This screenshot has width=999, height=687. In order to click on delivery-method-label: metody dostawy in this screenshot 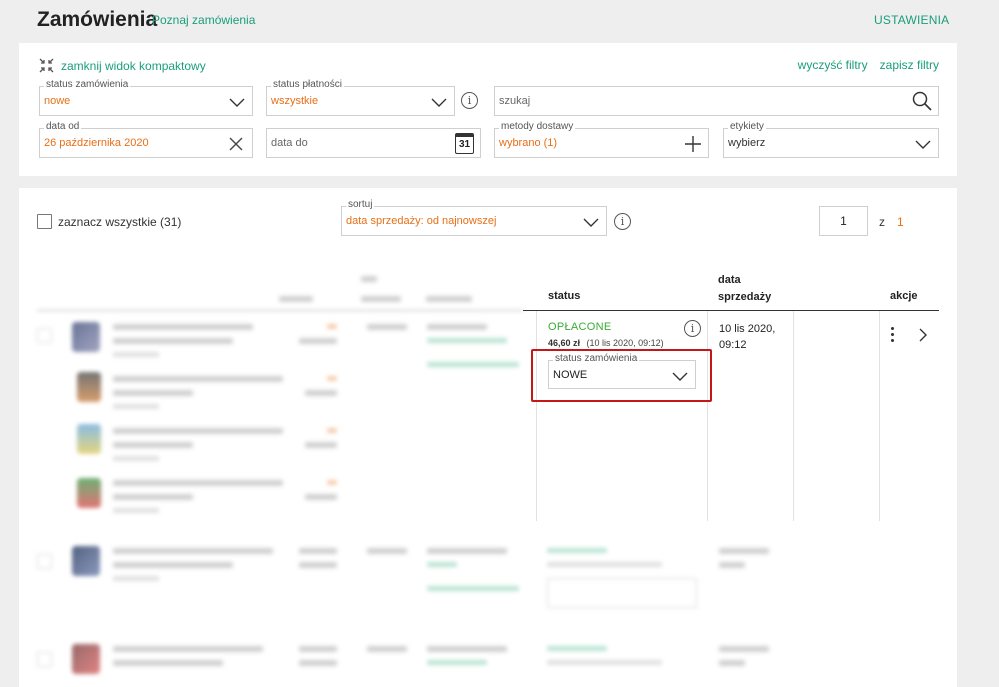, I will do `click(537, 127)`.